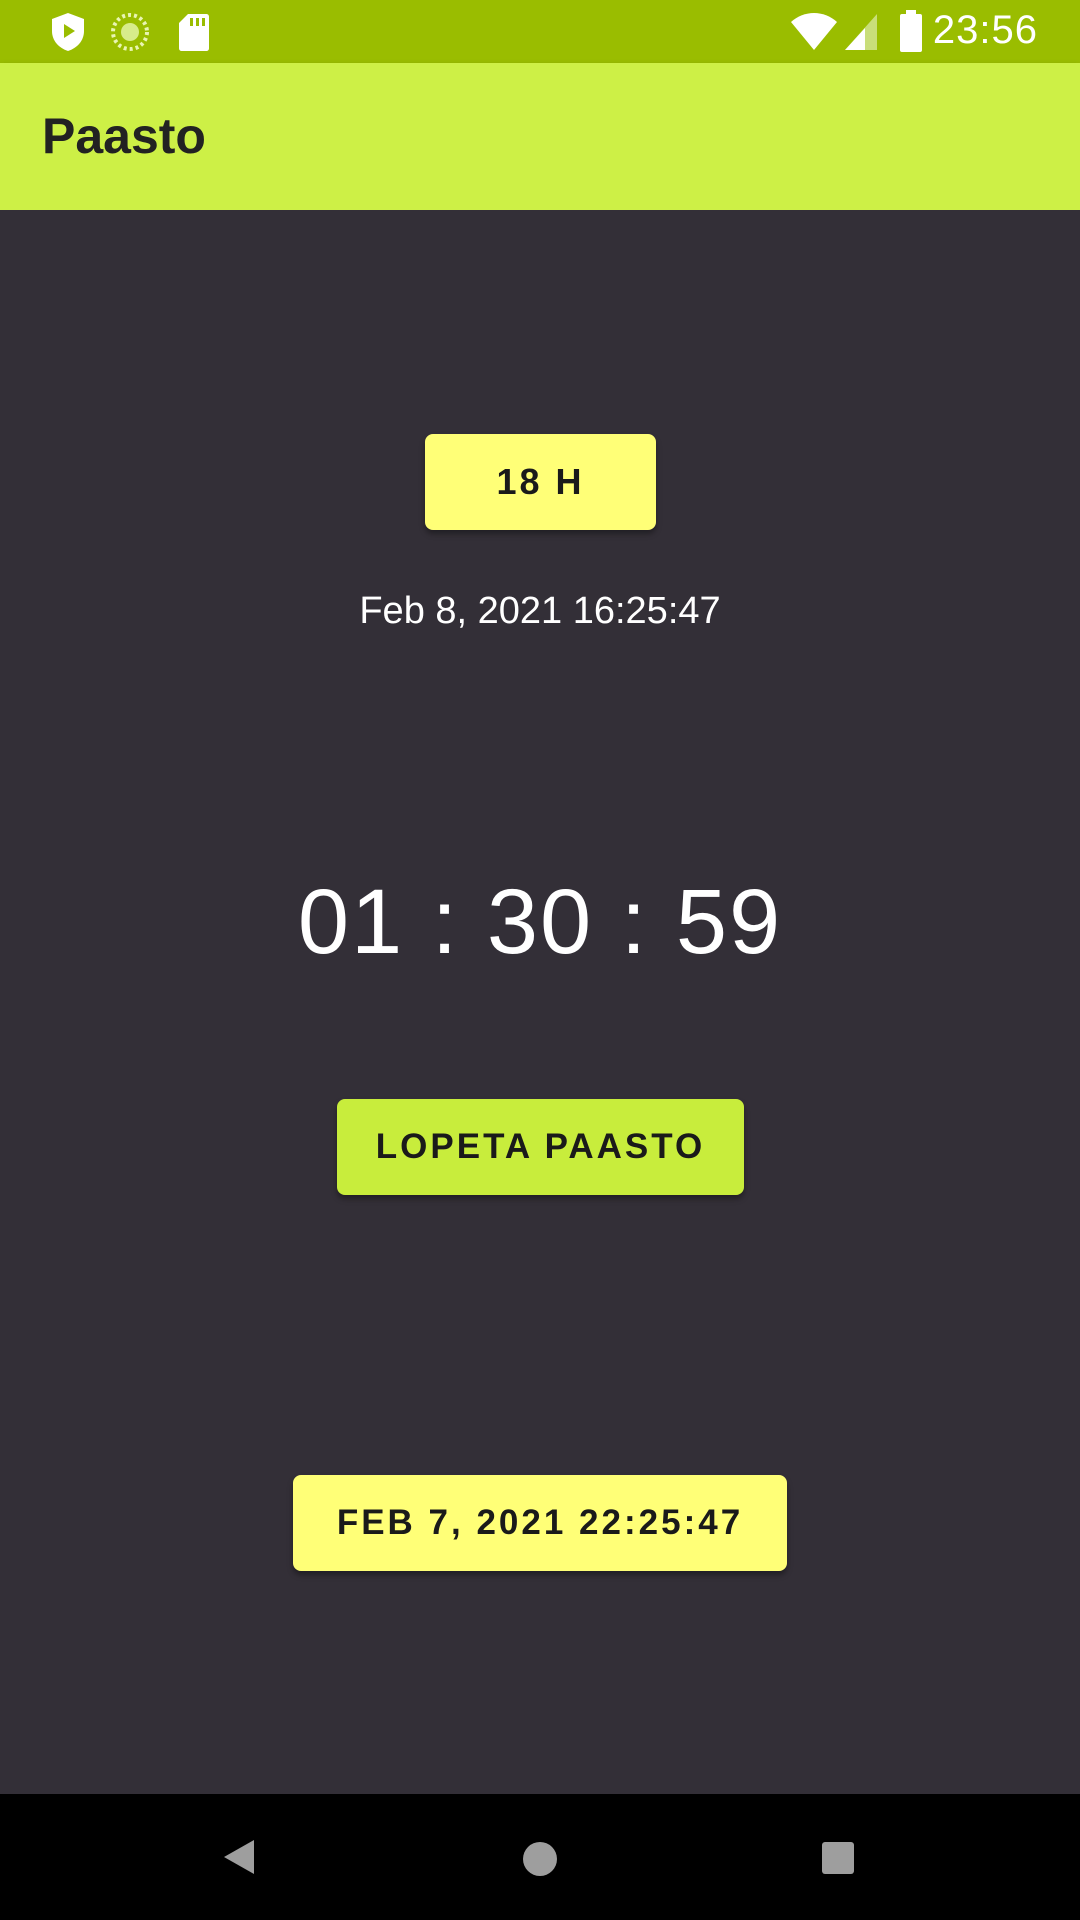 This screenshot has width=1080, height=1920. Describe the element at coordinates (540, 1147) in the screenshot. I see `stop-fast-button: LOPETA PAASTO` at that location.